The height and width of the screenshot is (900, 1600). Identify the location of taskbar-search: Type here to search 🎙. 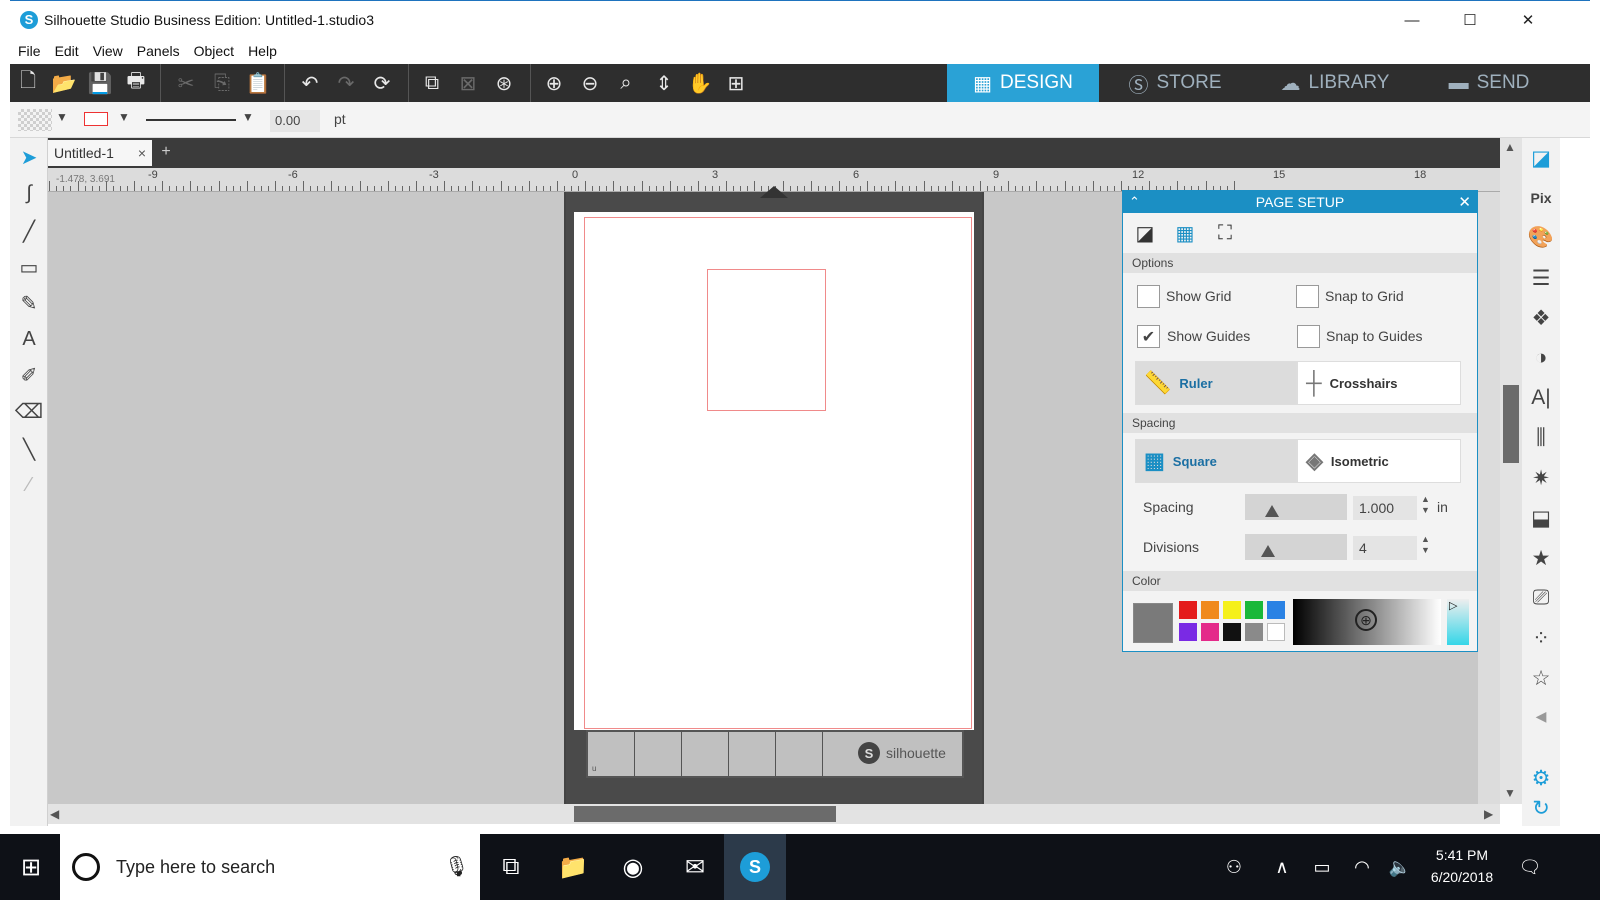
(270, 867).